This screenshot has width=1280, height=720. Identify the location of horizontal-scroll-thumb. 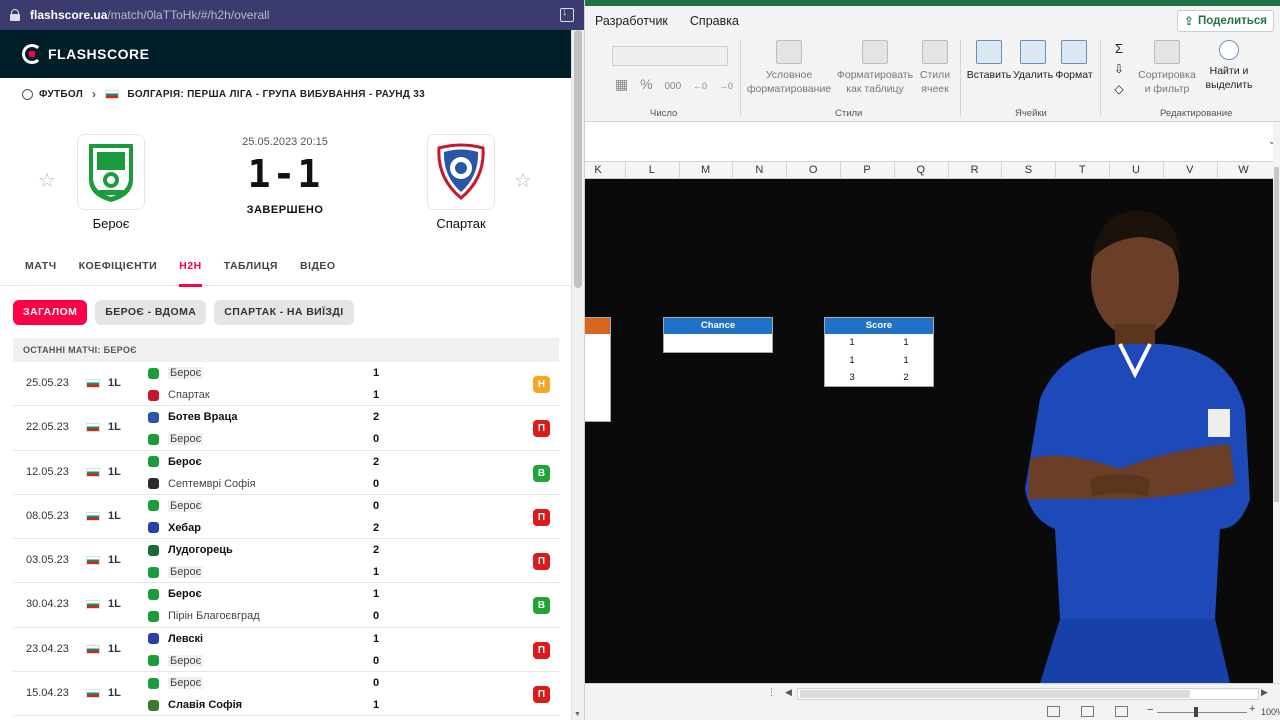
(995, 694).